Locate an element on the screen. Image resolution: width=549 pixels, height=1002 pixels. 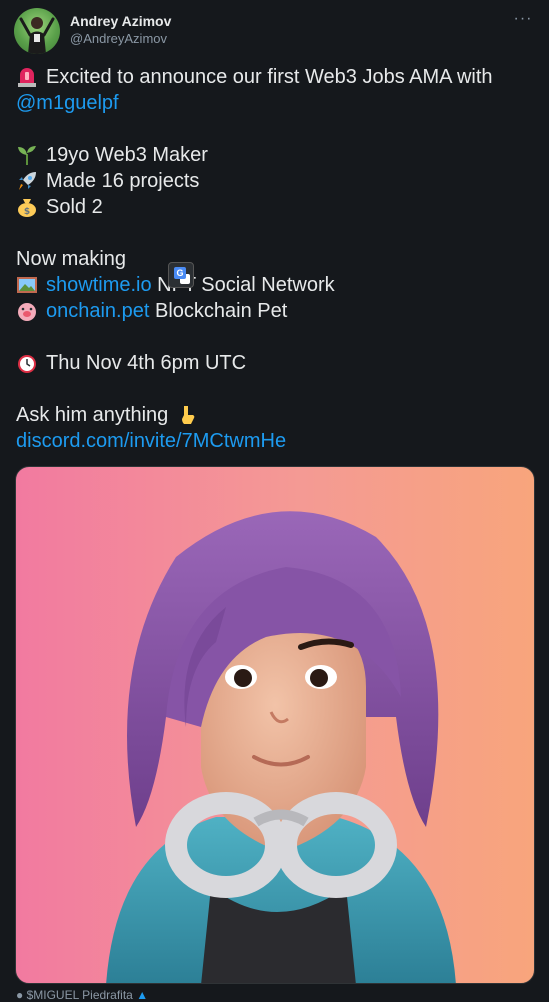
tweet-line-mention: @m1guelpf is located at coordinates (276, 103).